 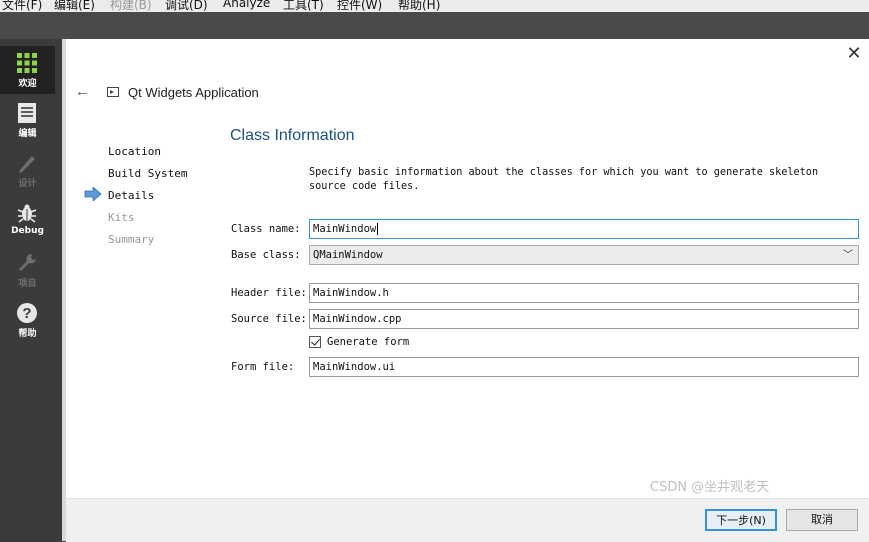 I want to click on form-file-input: MainWindow.ui, so click(x=584, y=367).